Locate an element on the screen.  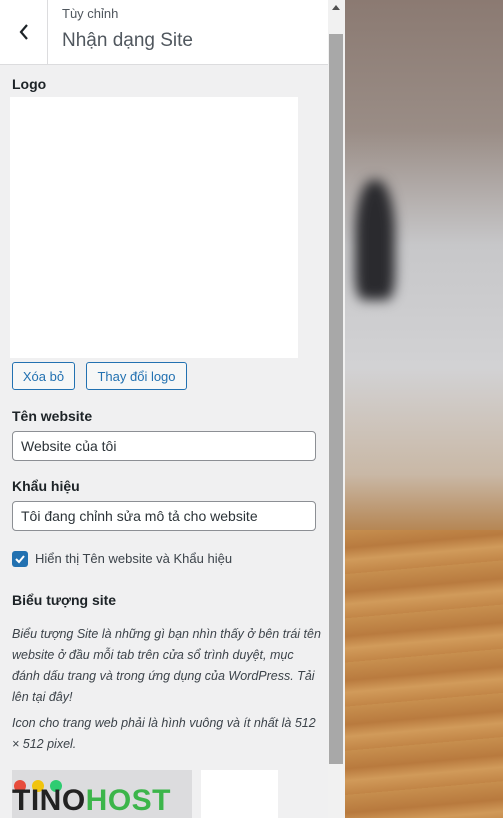
site-icon-label: Biểu tượng site is located at coordinates (64, 600).